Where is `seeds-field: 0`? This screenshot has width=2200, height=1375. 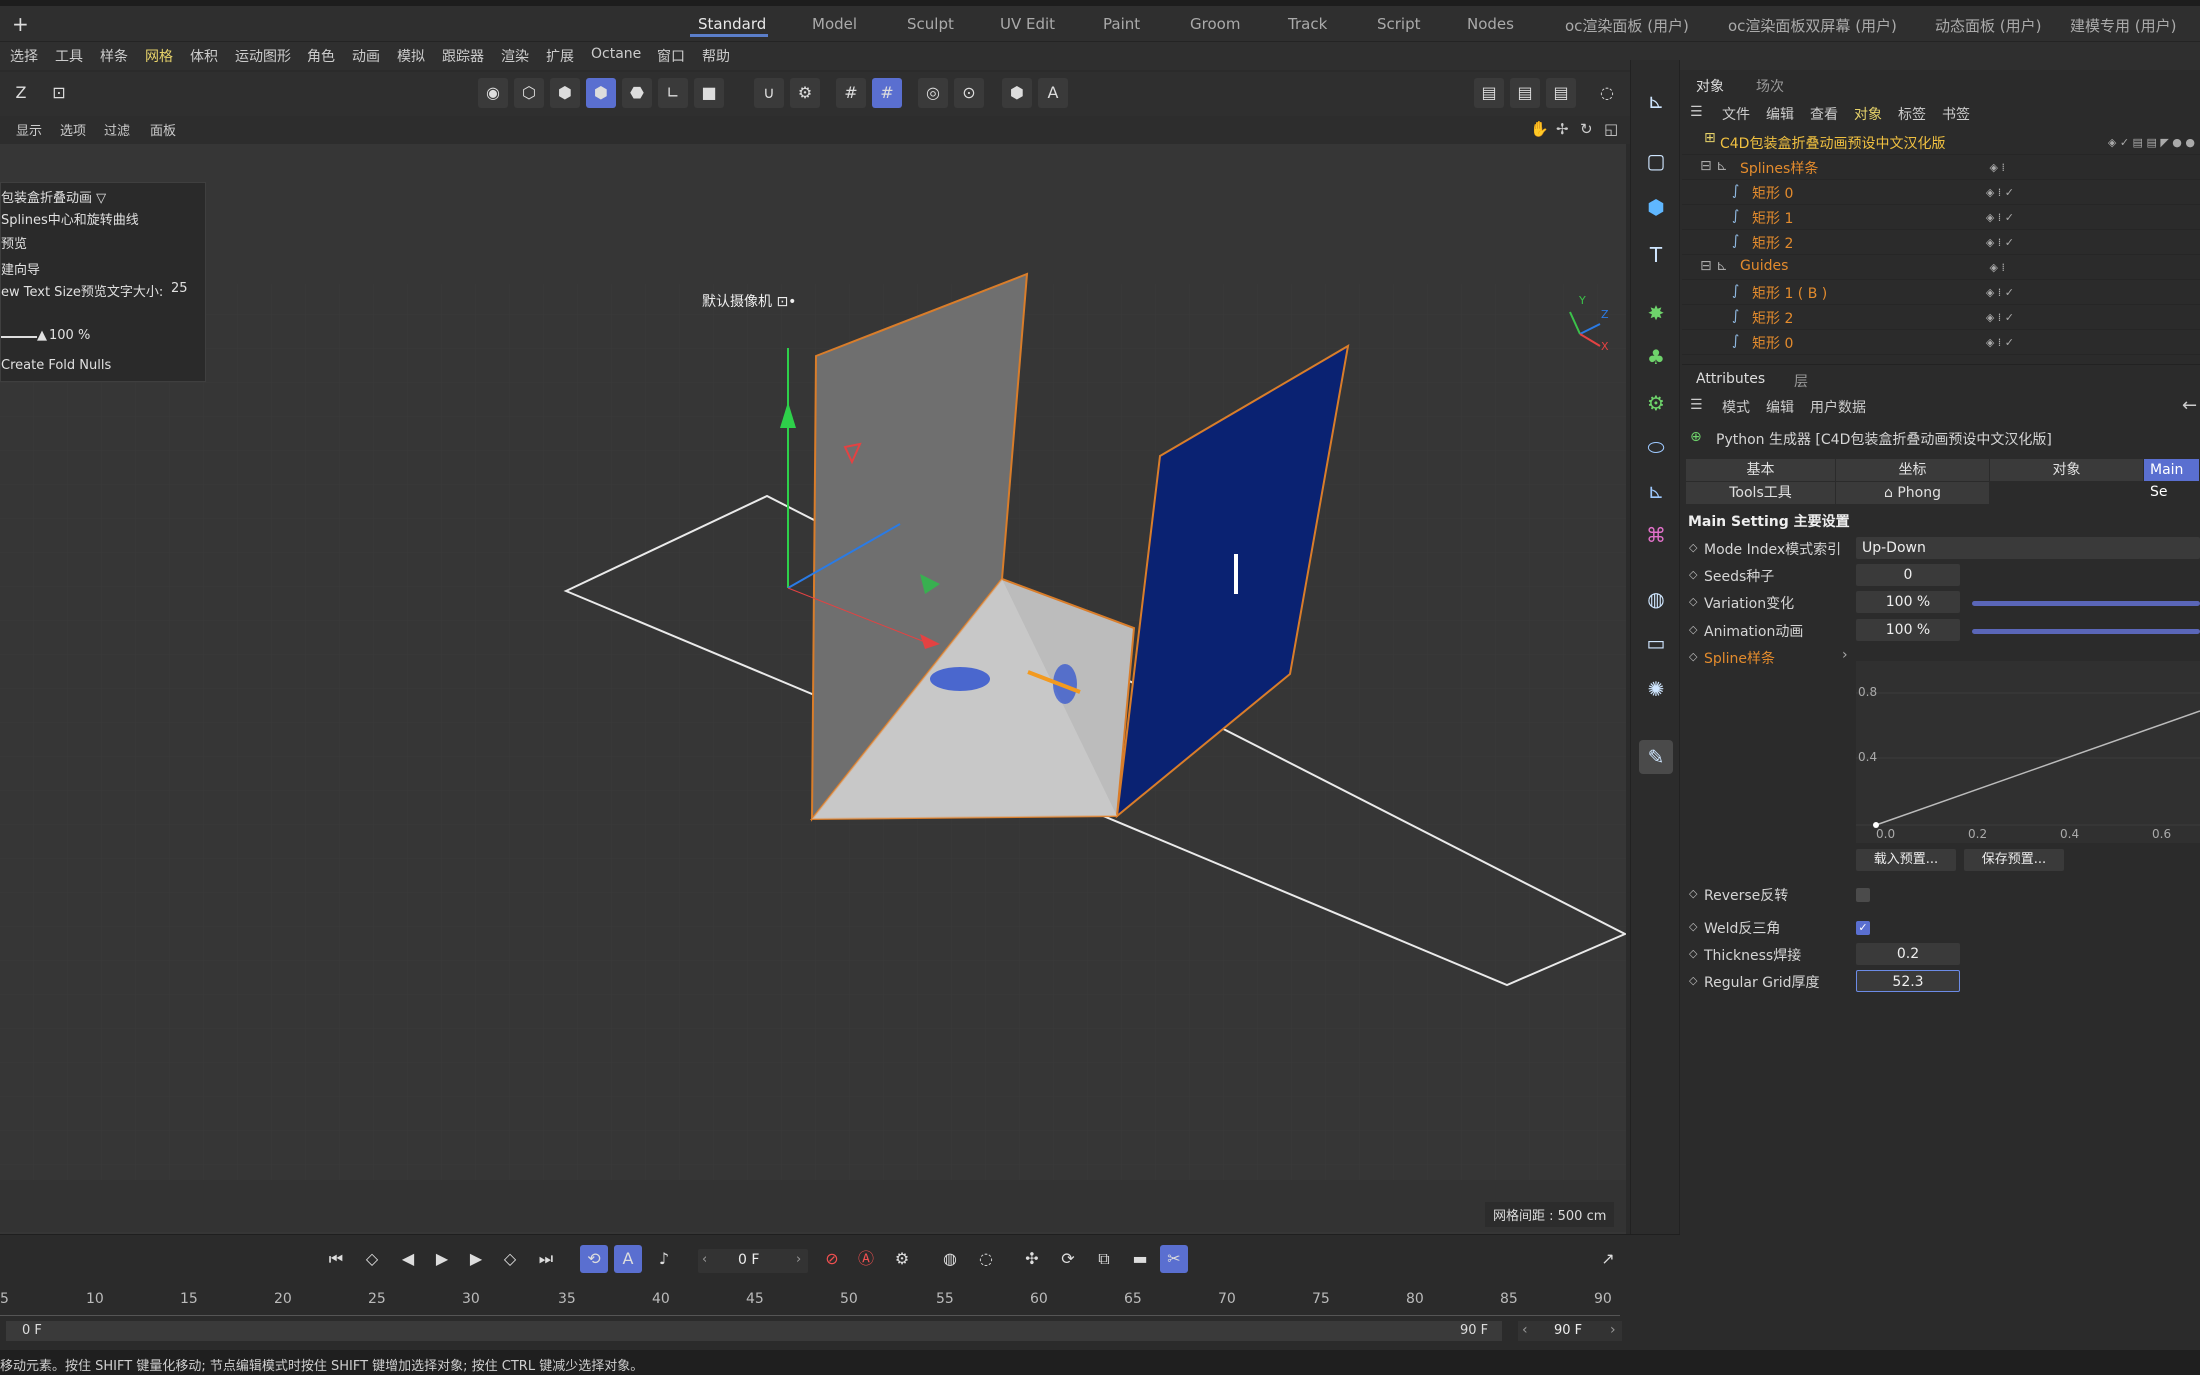 seeds-field: 0 is located at coordinates (1908, 575).